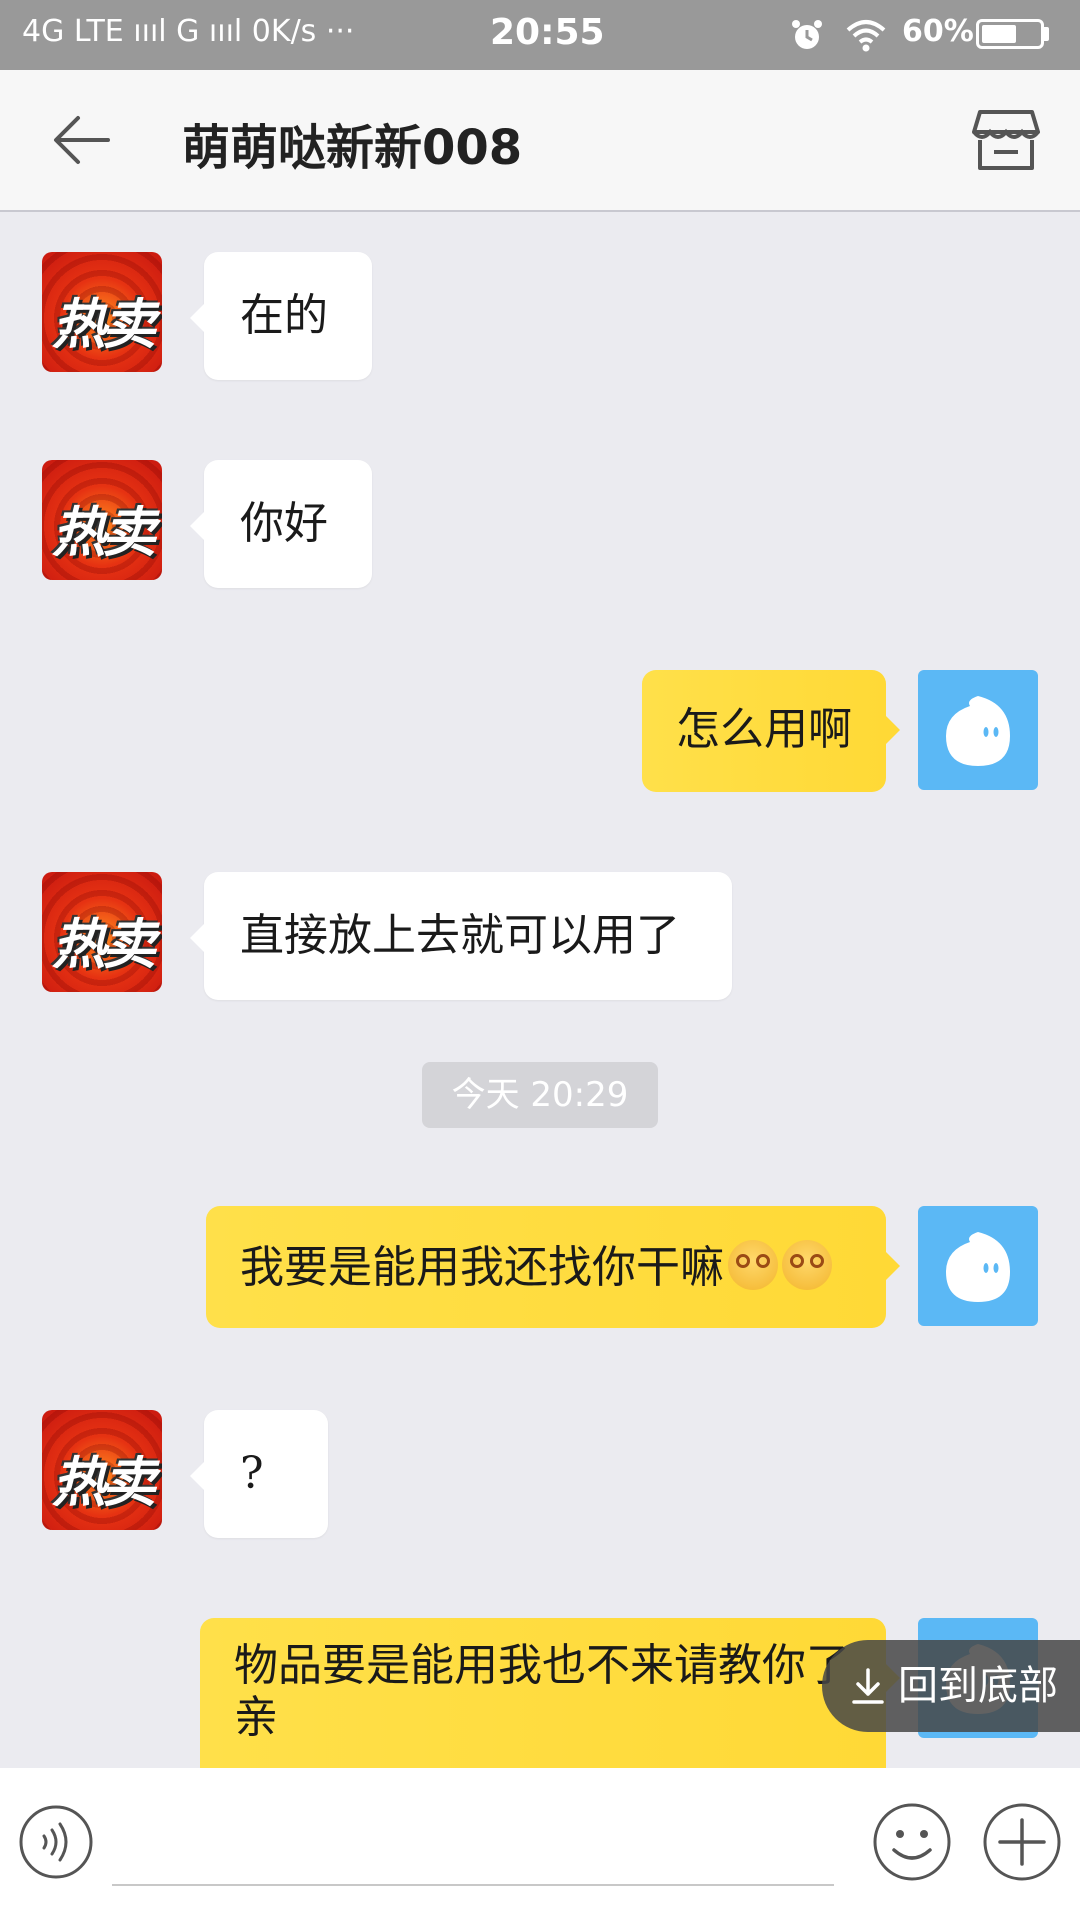  Describe the element at coordinates (912, 1842) in the screenshot. I see `emoji-picker-icon` at that location.